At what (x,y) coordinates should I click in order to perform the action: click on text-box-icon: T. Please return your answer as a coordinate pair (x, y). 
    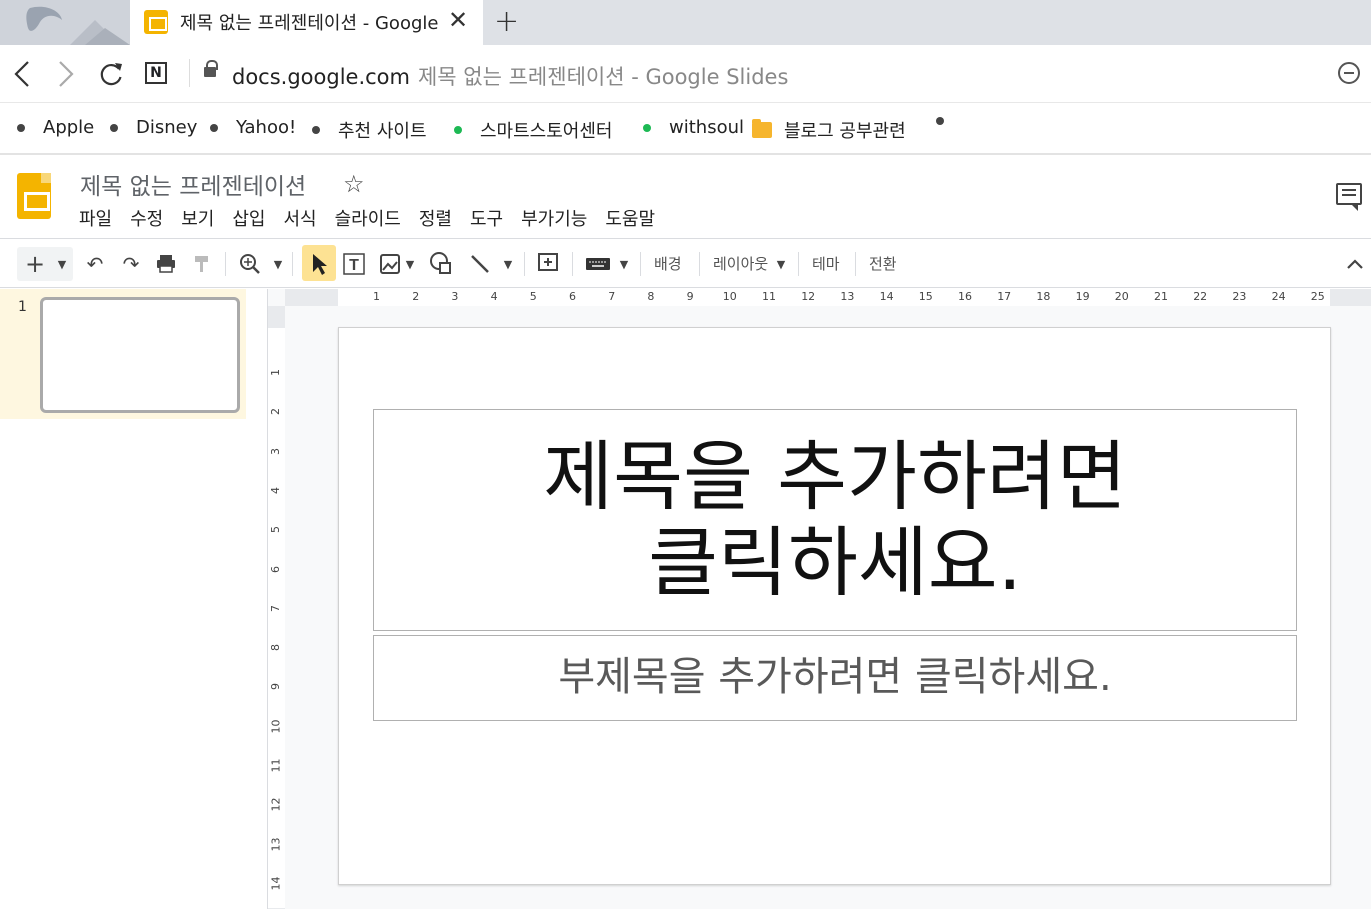
    Looking at the image, I should click on (354, 264).